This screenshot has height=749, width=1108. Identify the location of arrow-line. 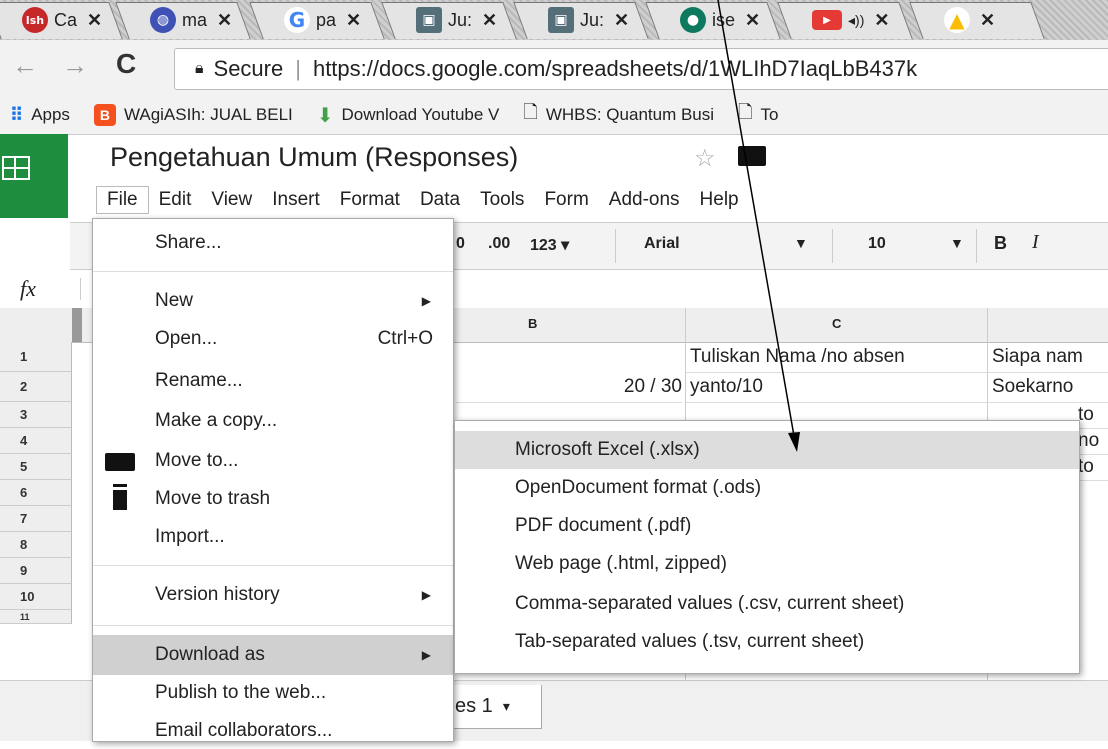
(756, 218).